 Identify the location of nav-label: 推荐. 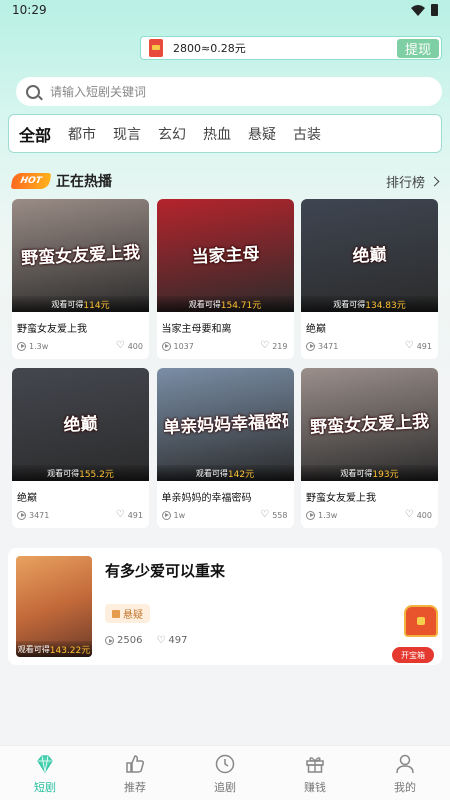
(135, 787).